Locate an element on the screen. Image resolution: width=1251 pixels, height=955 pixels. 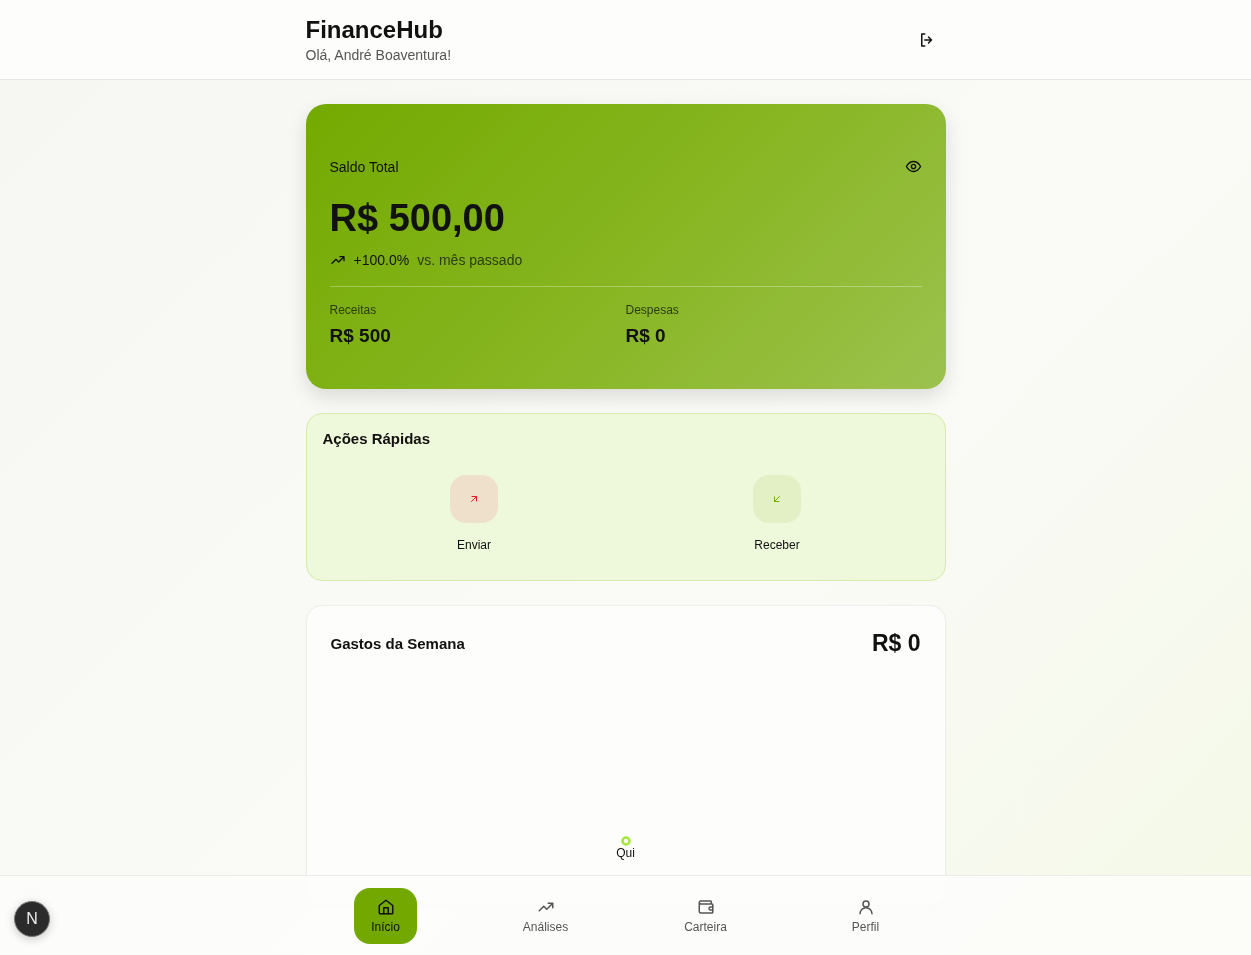
home-icon is located at coordinates (385, 907).